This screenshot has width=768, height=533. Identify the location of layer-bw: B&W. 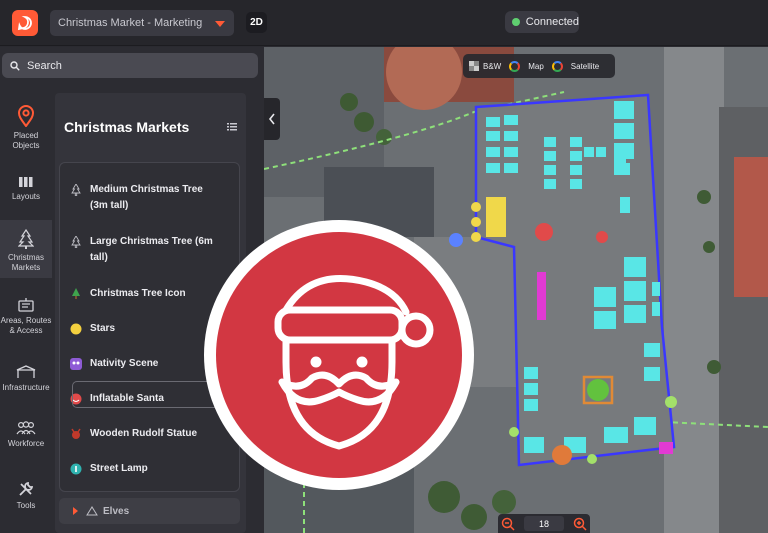
(492, 66).